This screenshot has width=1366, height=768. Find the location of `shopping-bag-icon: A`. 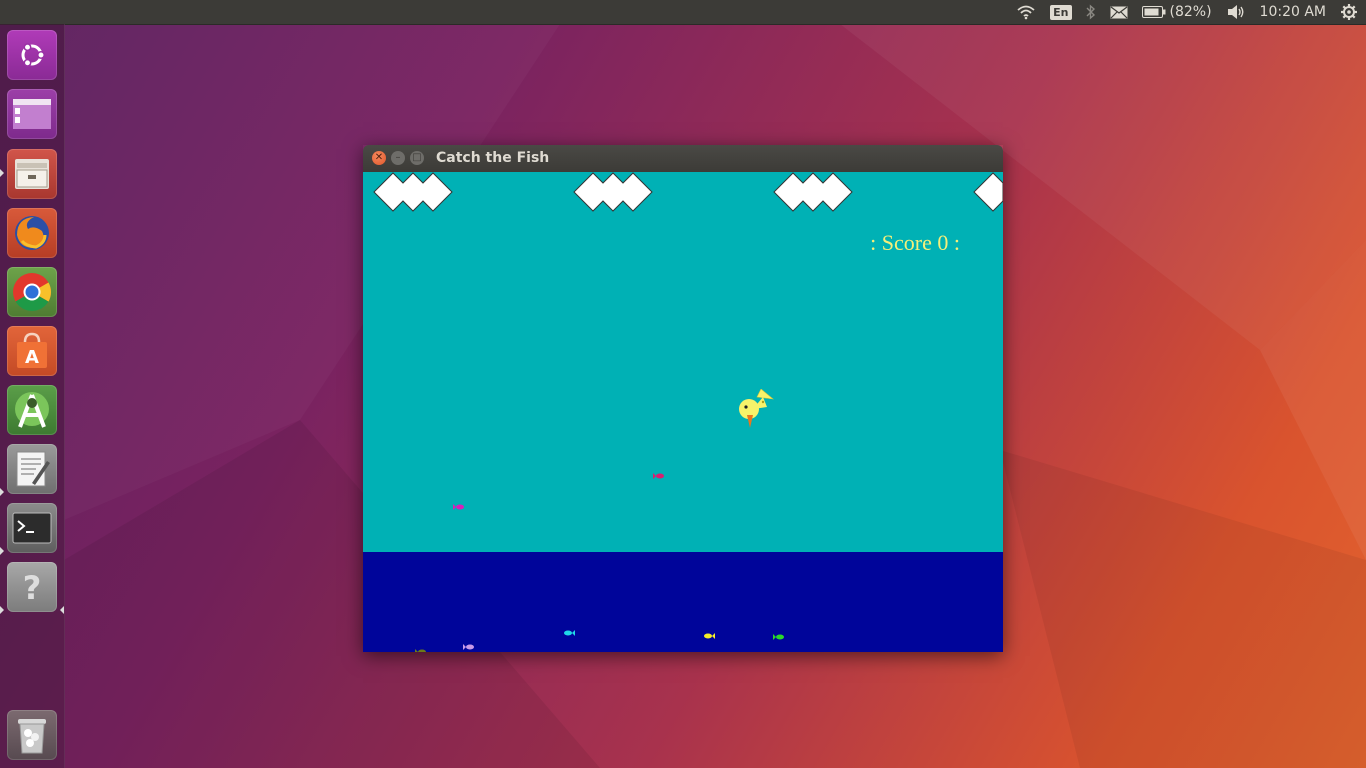

shopping-bag-icon: A is located at coordinates (32, 350).